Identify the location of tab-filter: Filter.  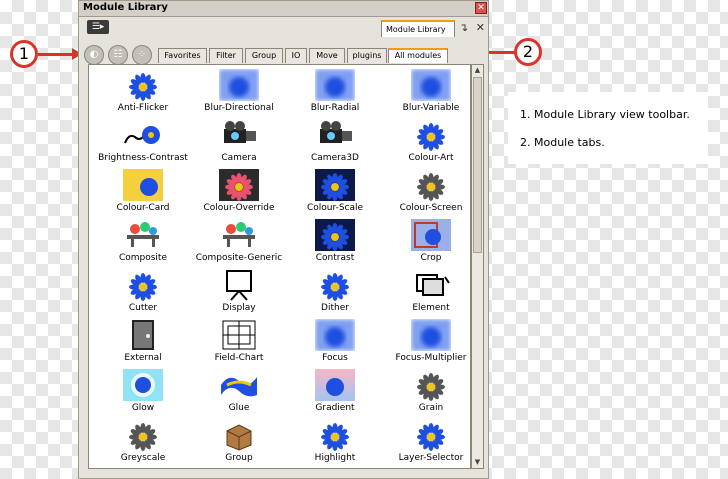
(226, 55).